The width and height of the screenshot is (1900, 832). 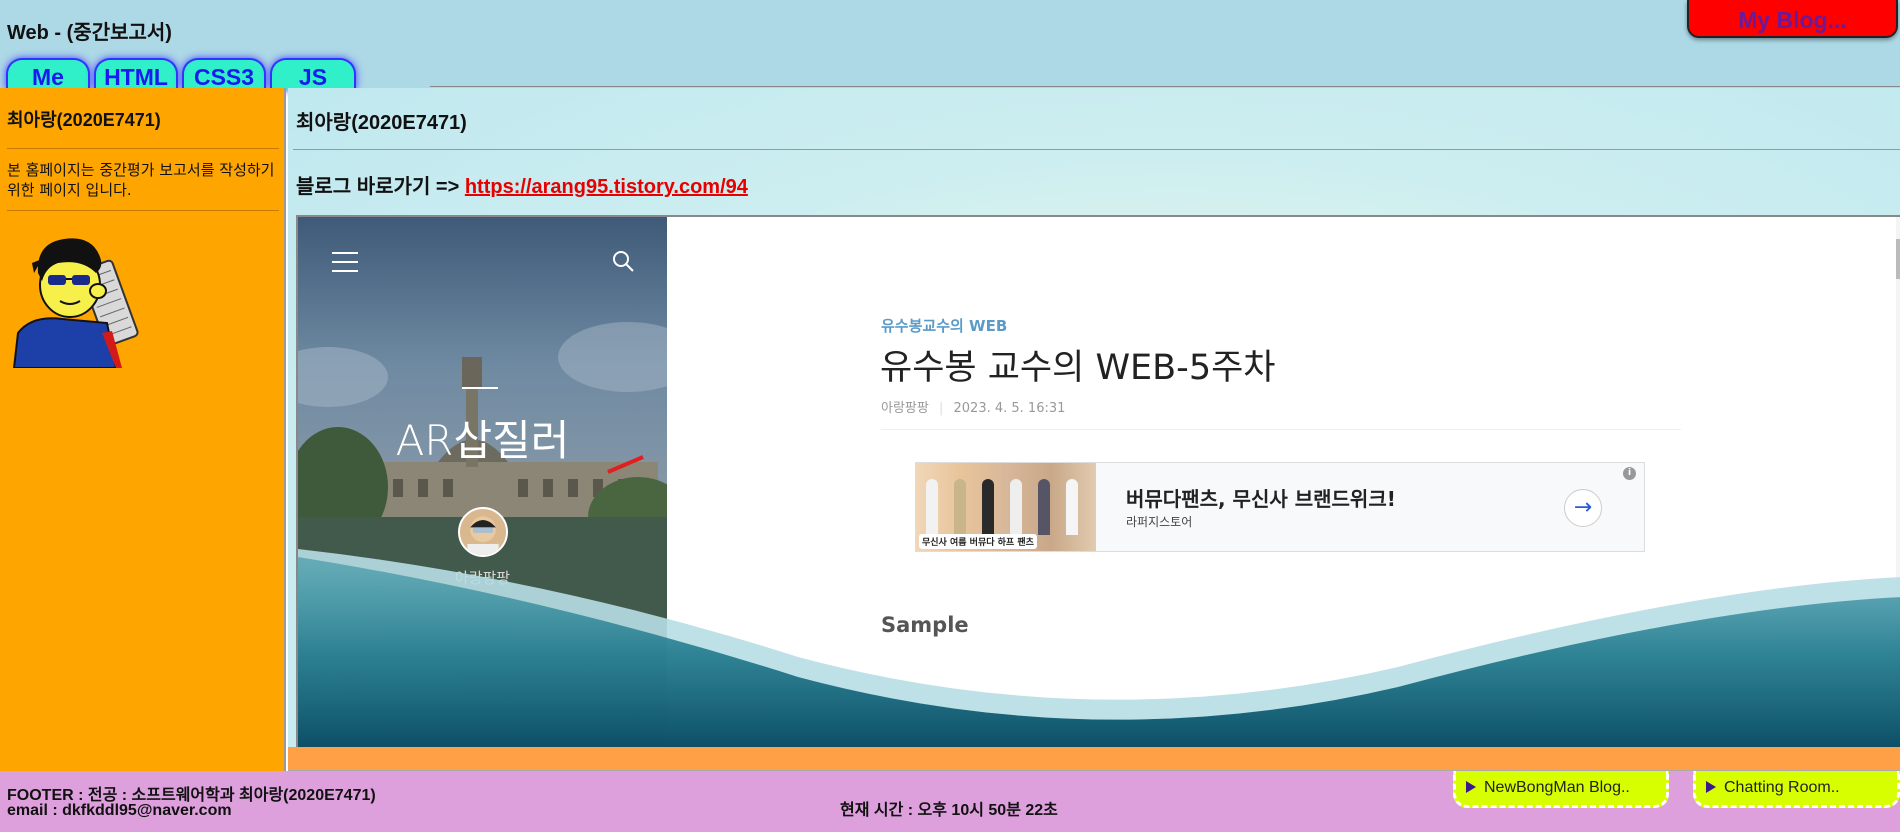 What do you see at coordinates (1165, 86) in the screenshot?
I see `header-divider` at bounding box center [1165, 86].